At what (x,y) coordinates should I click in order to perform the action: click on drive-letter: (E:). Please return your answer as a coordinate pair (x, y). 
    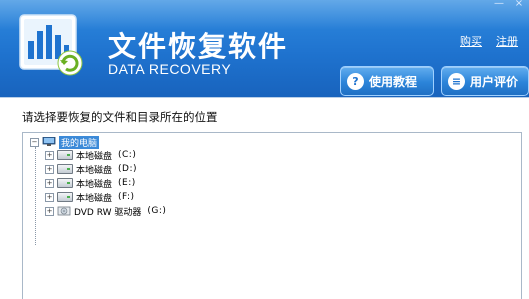
    Looking at the image, I should click on (127, 183).